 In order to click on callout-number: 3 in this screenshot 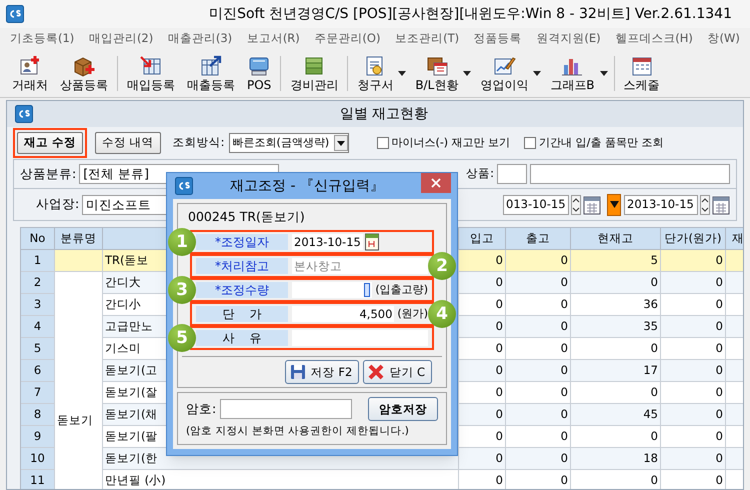, I will do `click(182, 290)`.